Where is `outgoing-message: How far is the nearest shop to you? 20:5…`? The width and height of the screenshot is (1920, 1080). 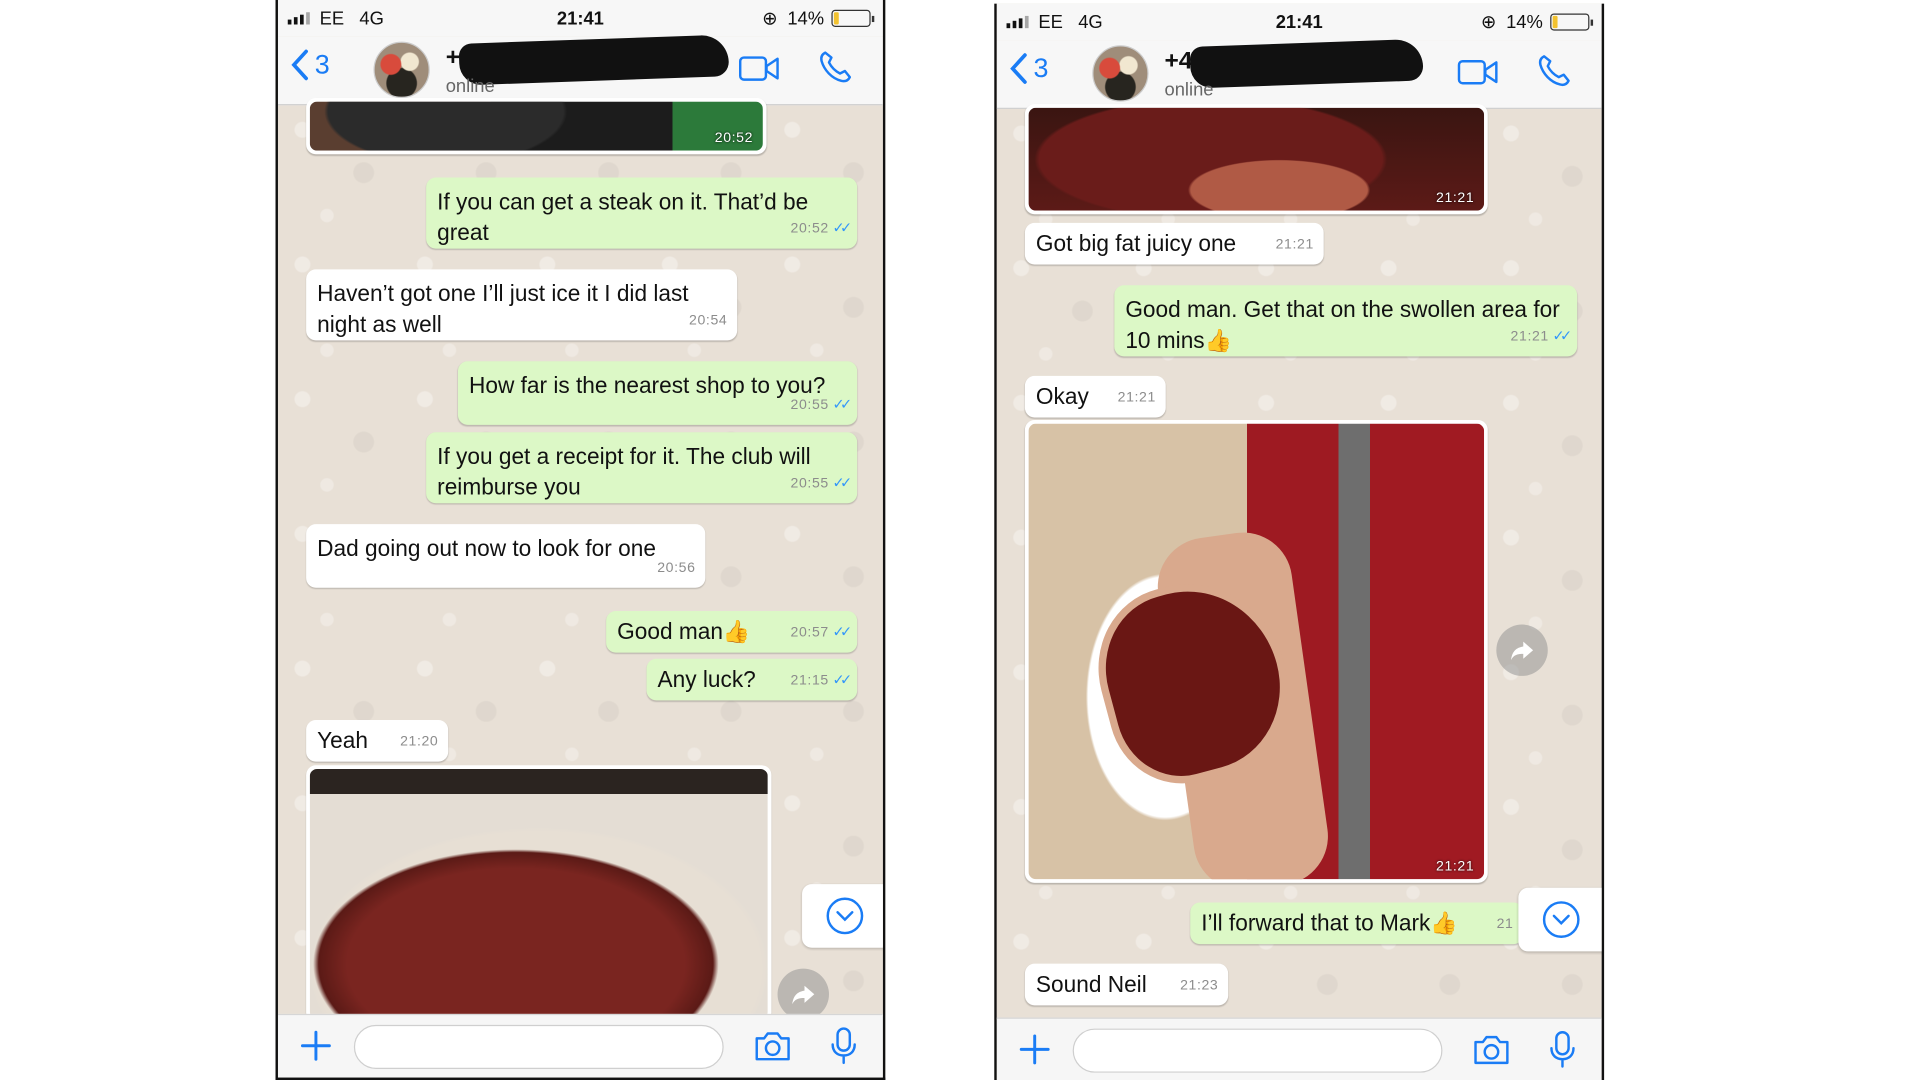 outgoing-message: How far is the nearest shop to you? 20:5… is located at coordinates (657, 393).